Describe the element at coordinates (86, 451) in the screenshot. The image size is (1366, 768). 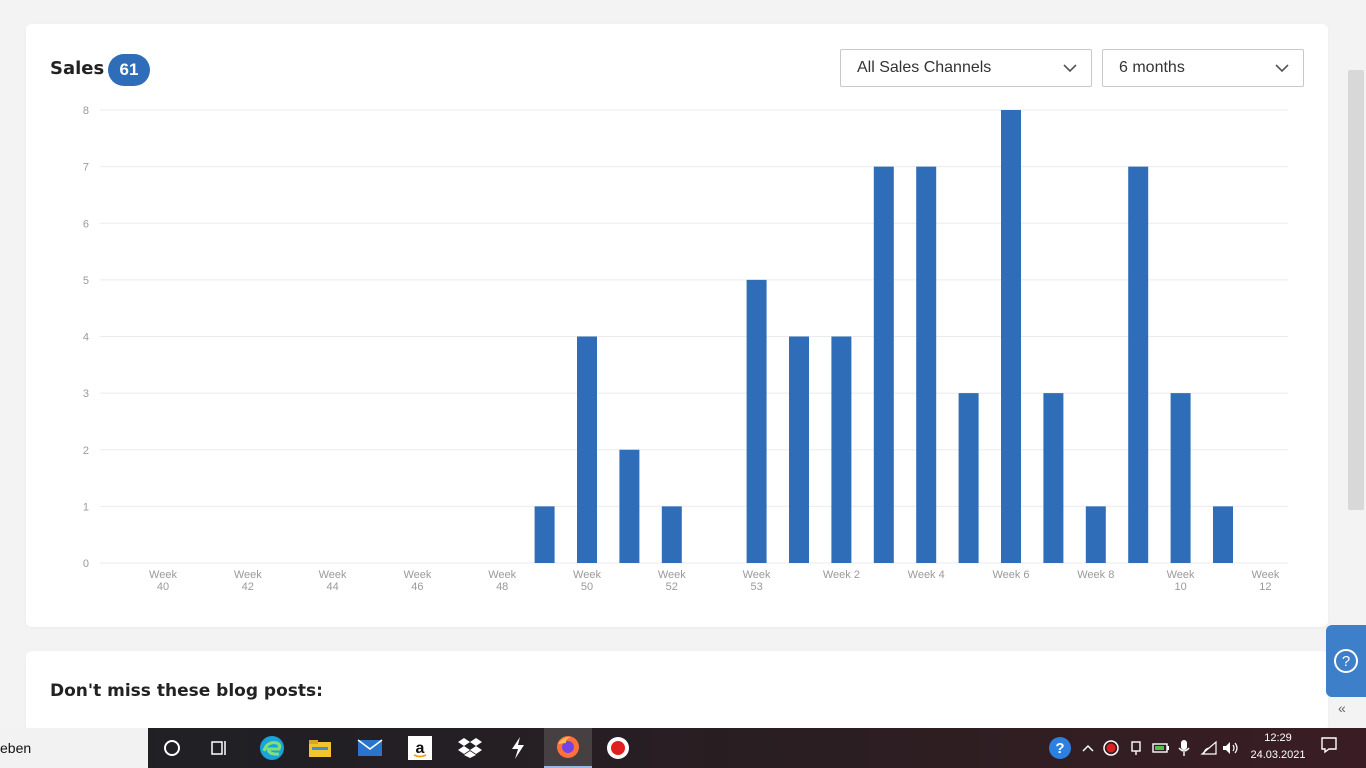
I see `y-tick-label: 2` at that location.